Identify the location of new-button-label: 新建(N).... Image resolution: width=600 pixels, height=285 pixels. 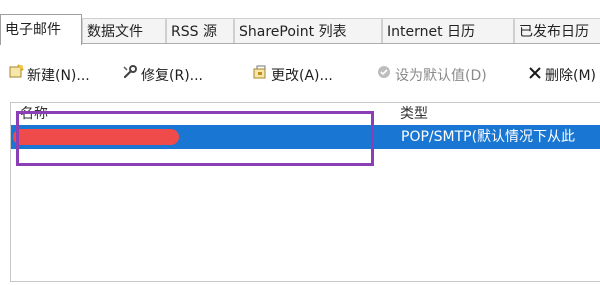
(58, 76).